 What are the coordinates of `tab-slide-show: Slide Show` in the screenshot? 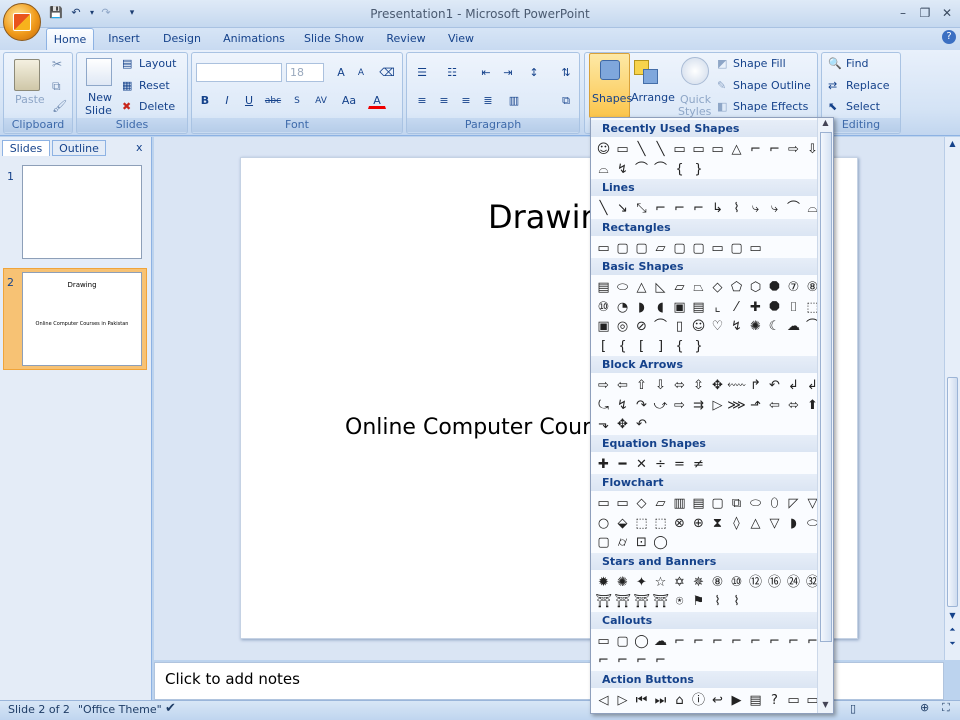 It's located at (334, 39).